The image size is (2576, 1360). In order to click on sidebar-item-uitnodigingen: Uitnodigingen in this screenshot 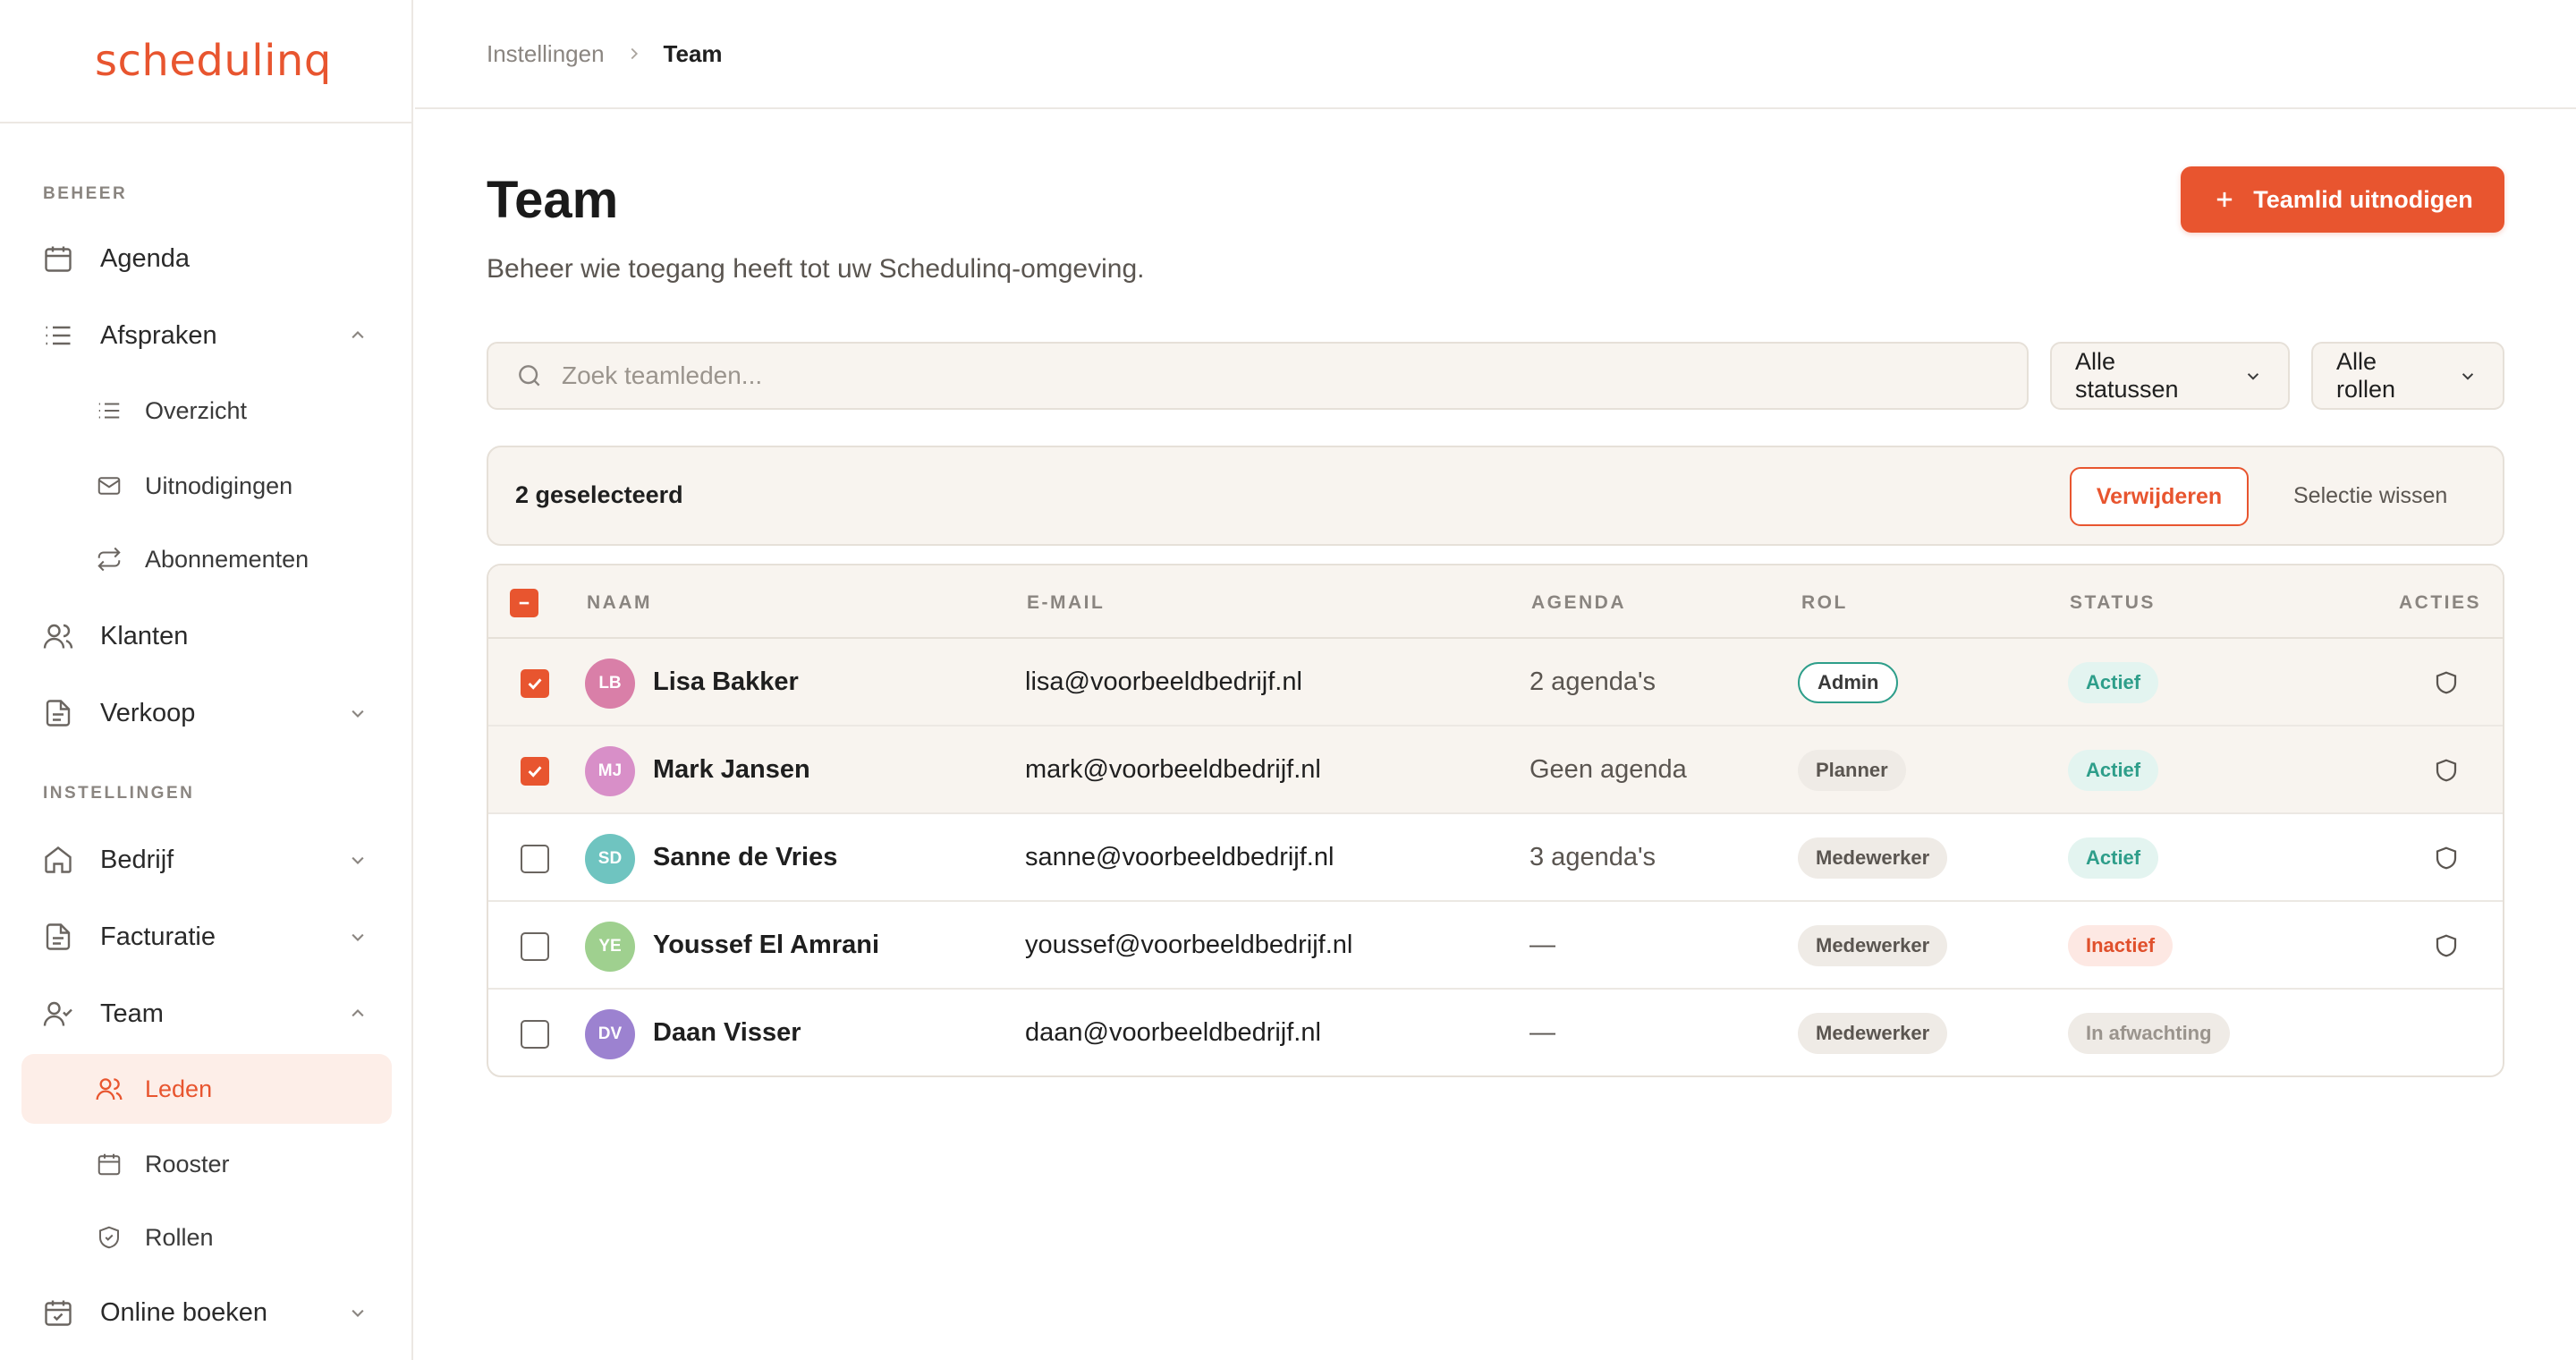, I will do `click(206, 486)`.